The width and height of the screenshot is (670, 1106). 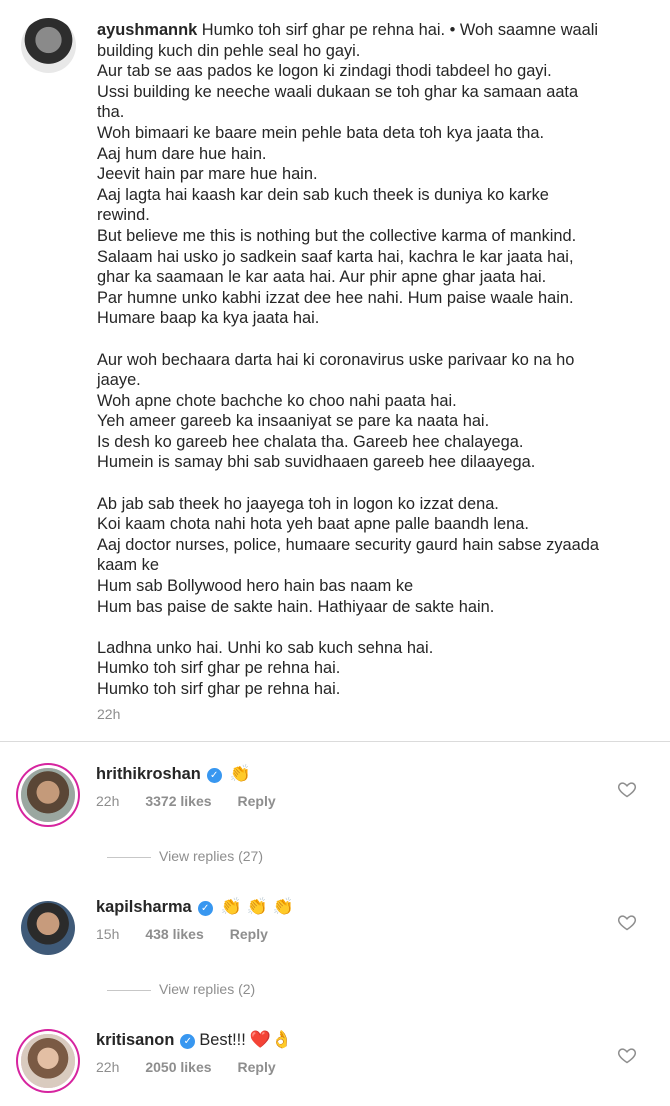 I want to click on comment-timestamp: 15h, so click(x=108, y=934).